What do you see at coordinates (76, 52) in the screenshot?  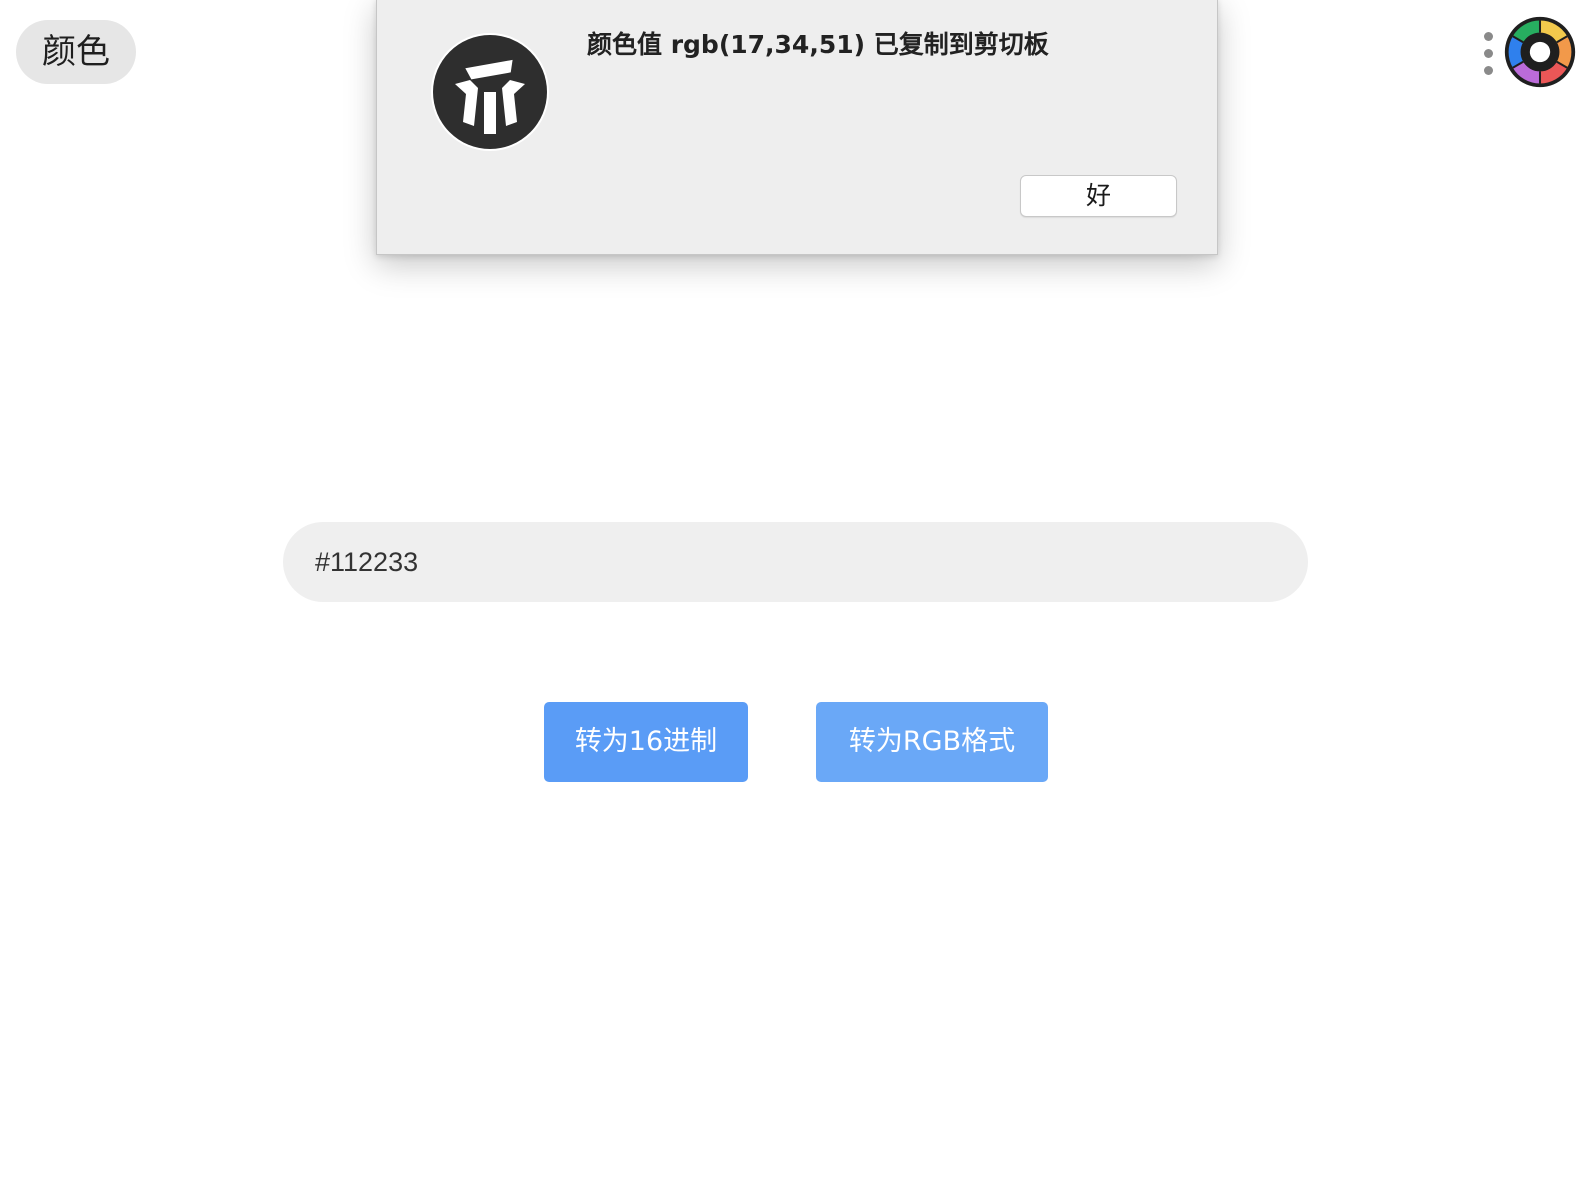 I see `page-tag: 颜色` at bounding box center [76, 52].